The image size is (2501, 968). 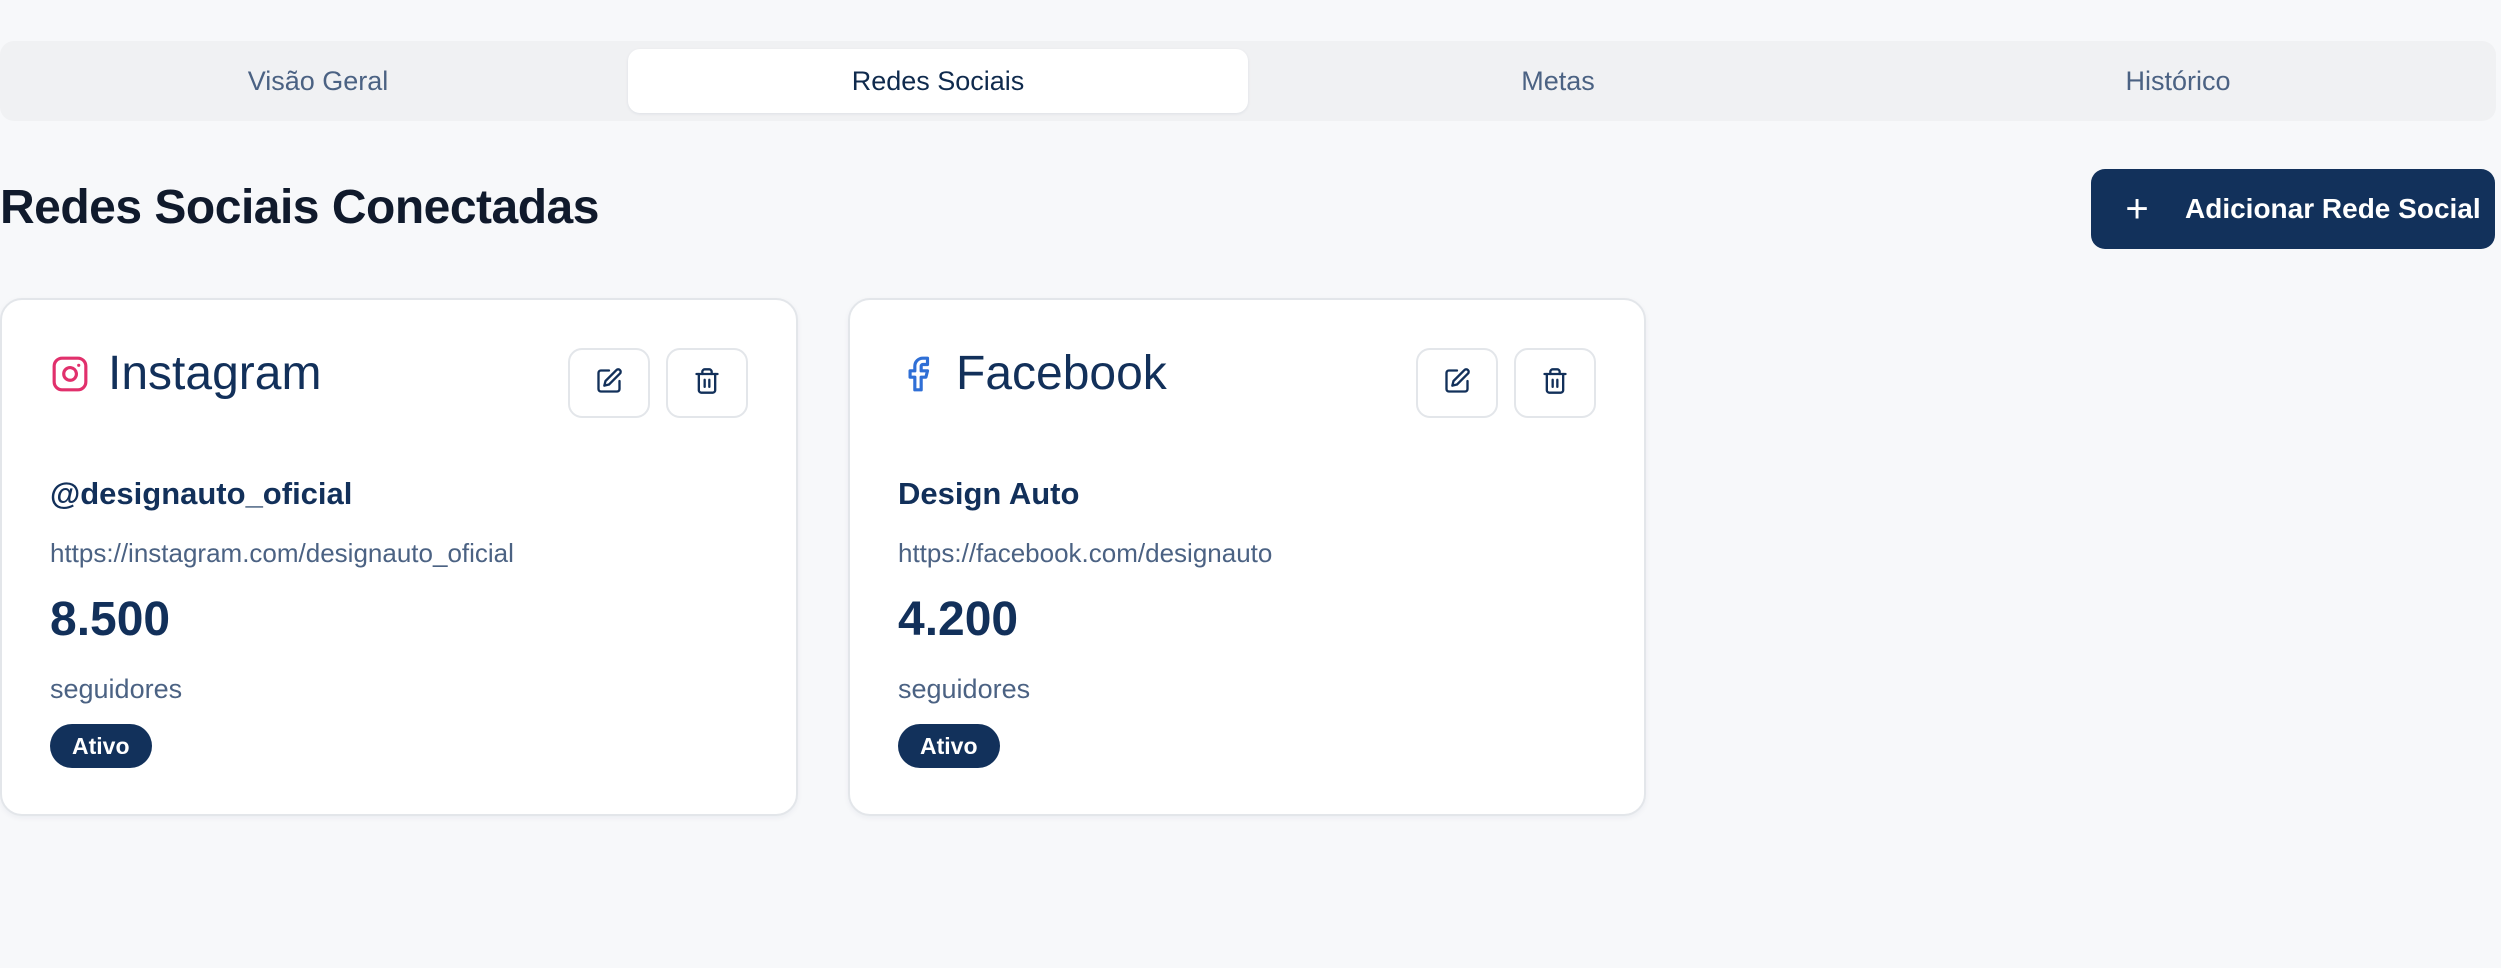 What do you see at coordinates (1061, 373) in the screenshot?
I see `network-name: Facebook` at bounding box center [1061, 373].